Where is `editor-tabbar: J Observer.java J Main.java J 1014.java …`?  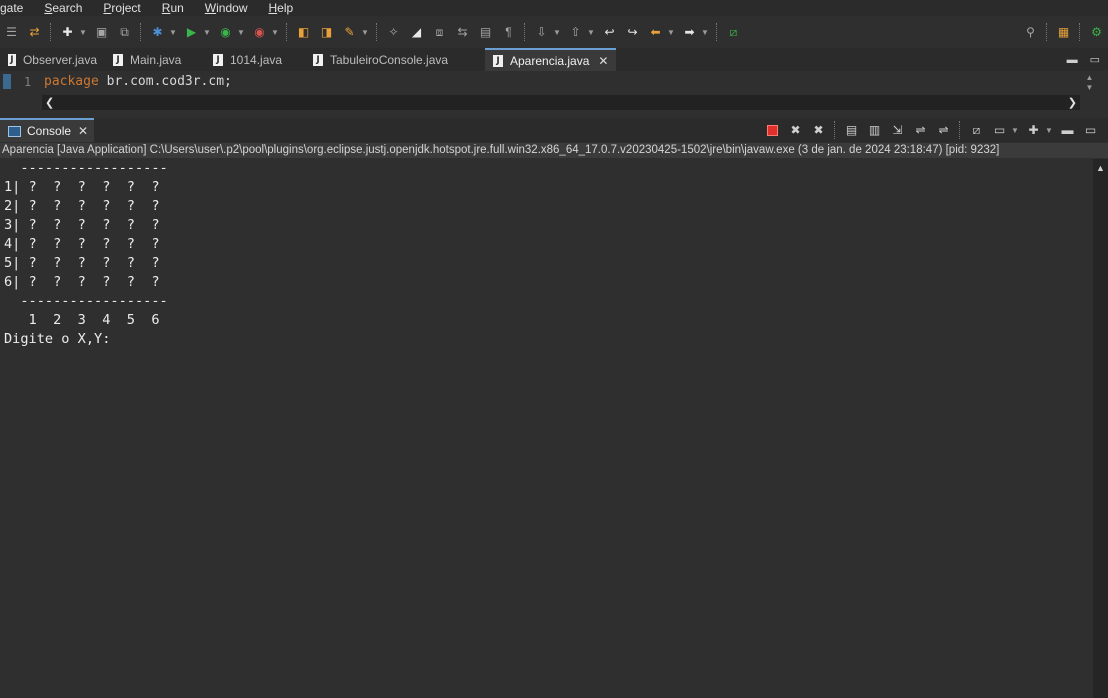
editor-tabbar: J Observer.java J Main.java J 1014.java … is located at coordinates (554, 59).